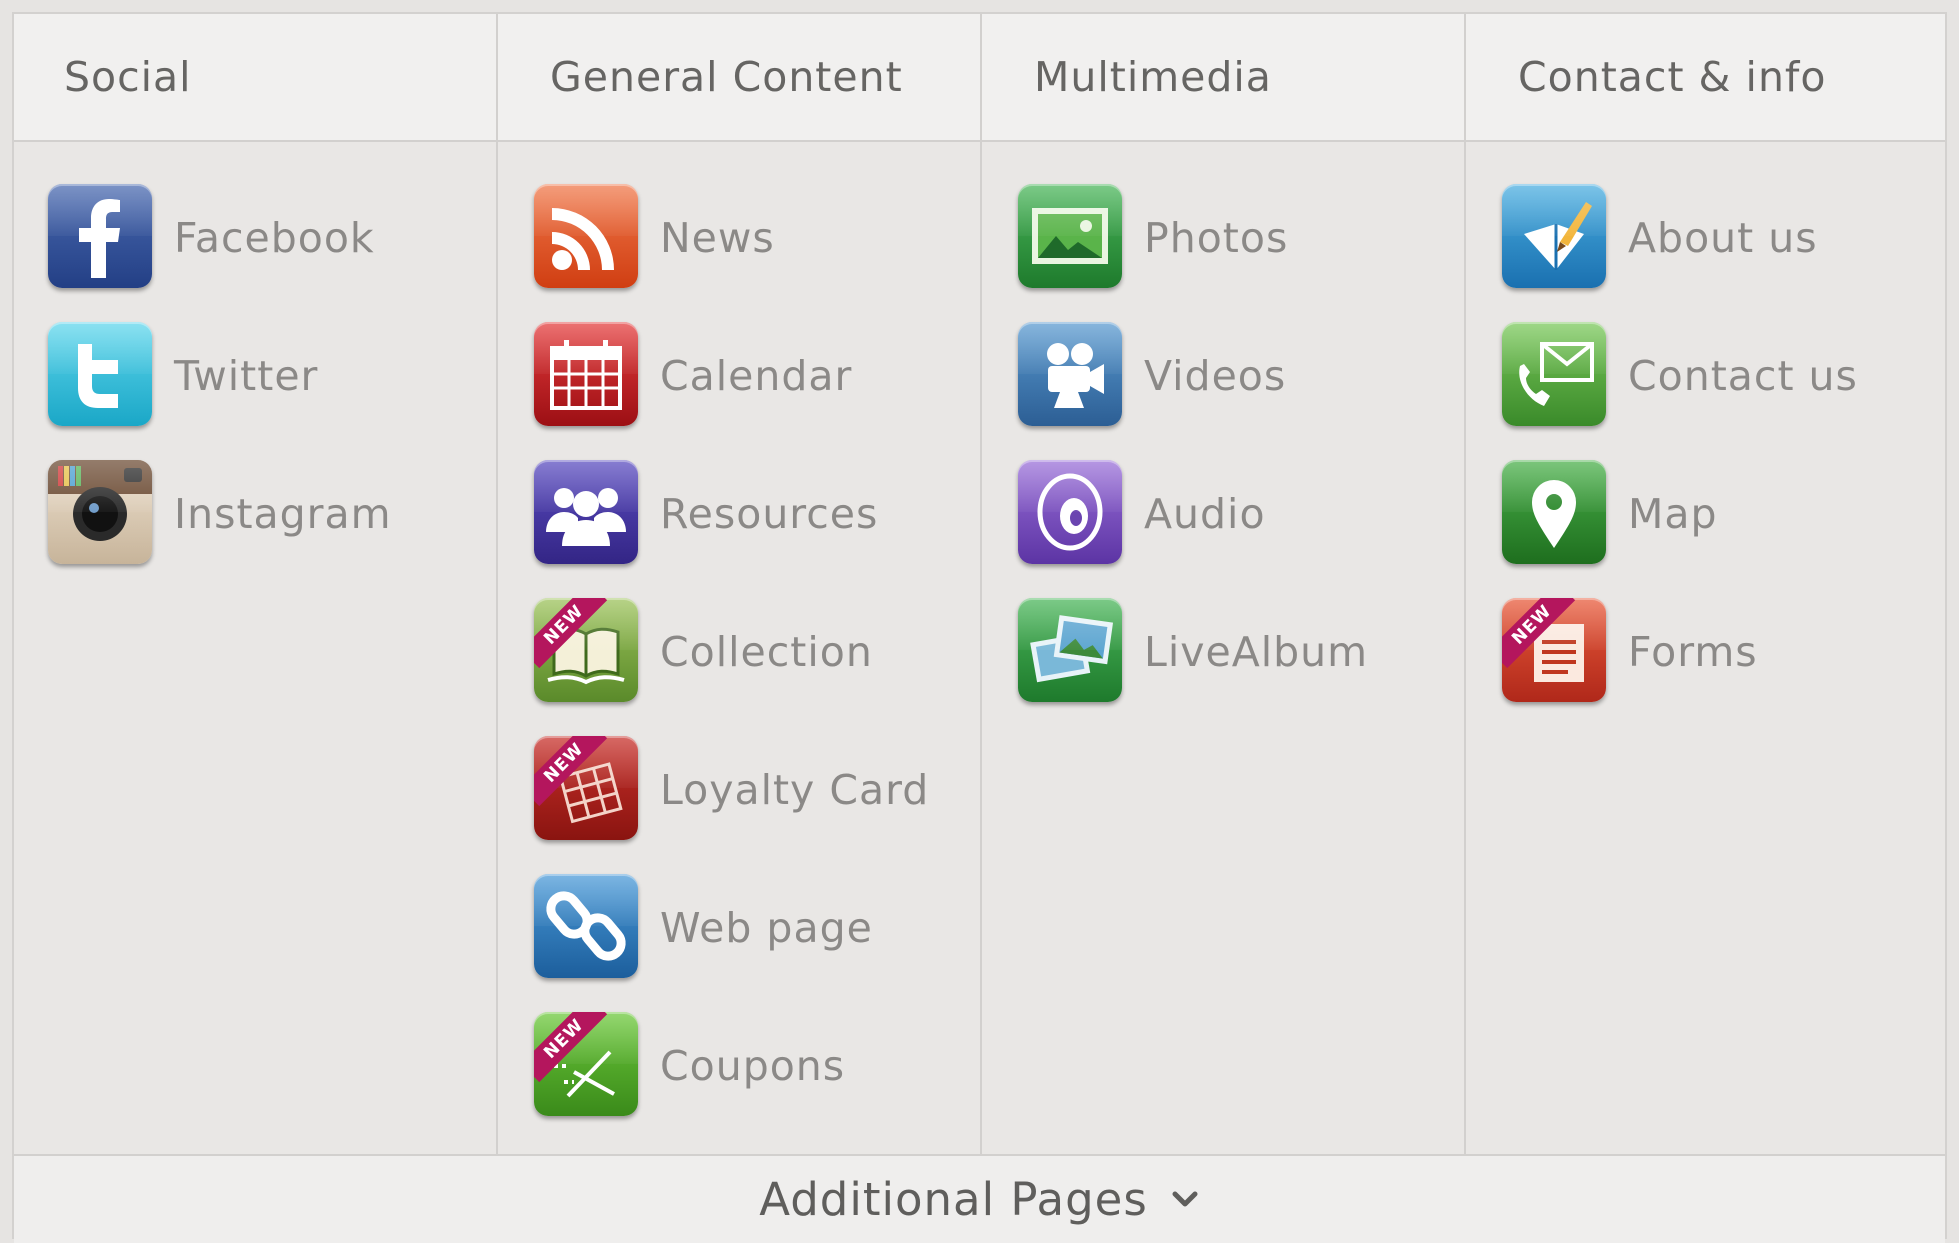 This screenshot has width=1959, height=1243. Describe the element at coordinates (100, 374) in the screenshot. I see `twitter-icon` at that location.